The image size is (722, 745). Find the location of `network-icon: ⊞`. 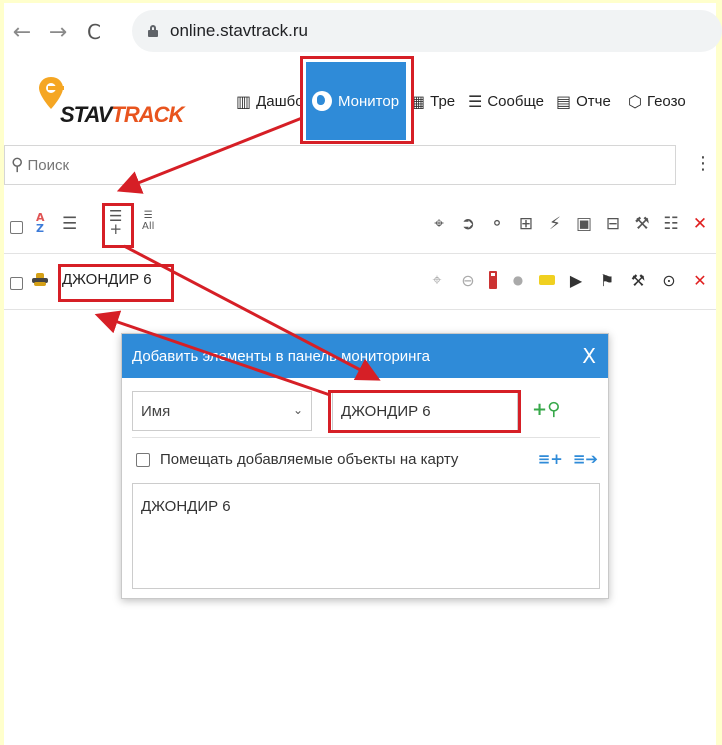

network-icon: ⊞ is located at coordinates (526, 224).